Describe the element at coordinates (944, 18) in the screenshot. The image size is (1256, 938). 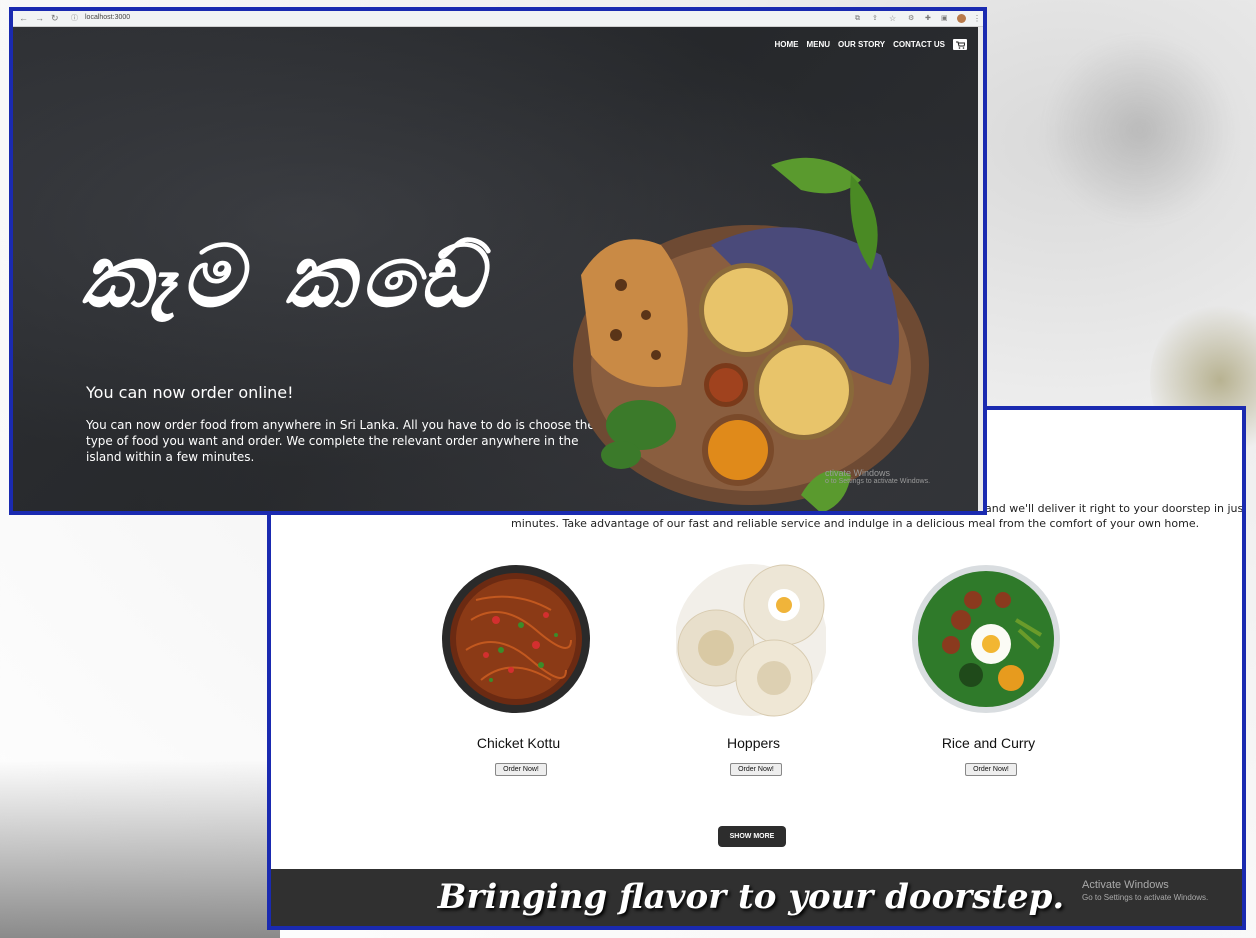
I see `sidepanel-icon: ▣` at that location.